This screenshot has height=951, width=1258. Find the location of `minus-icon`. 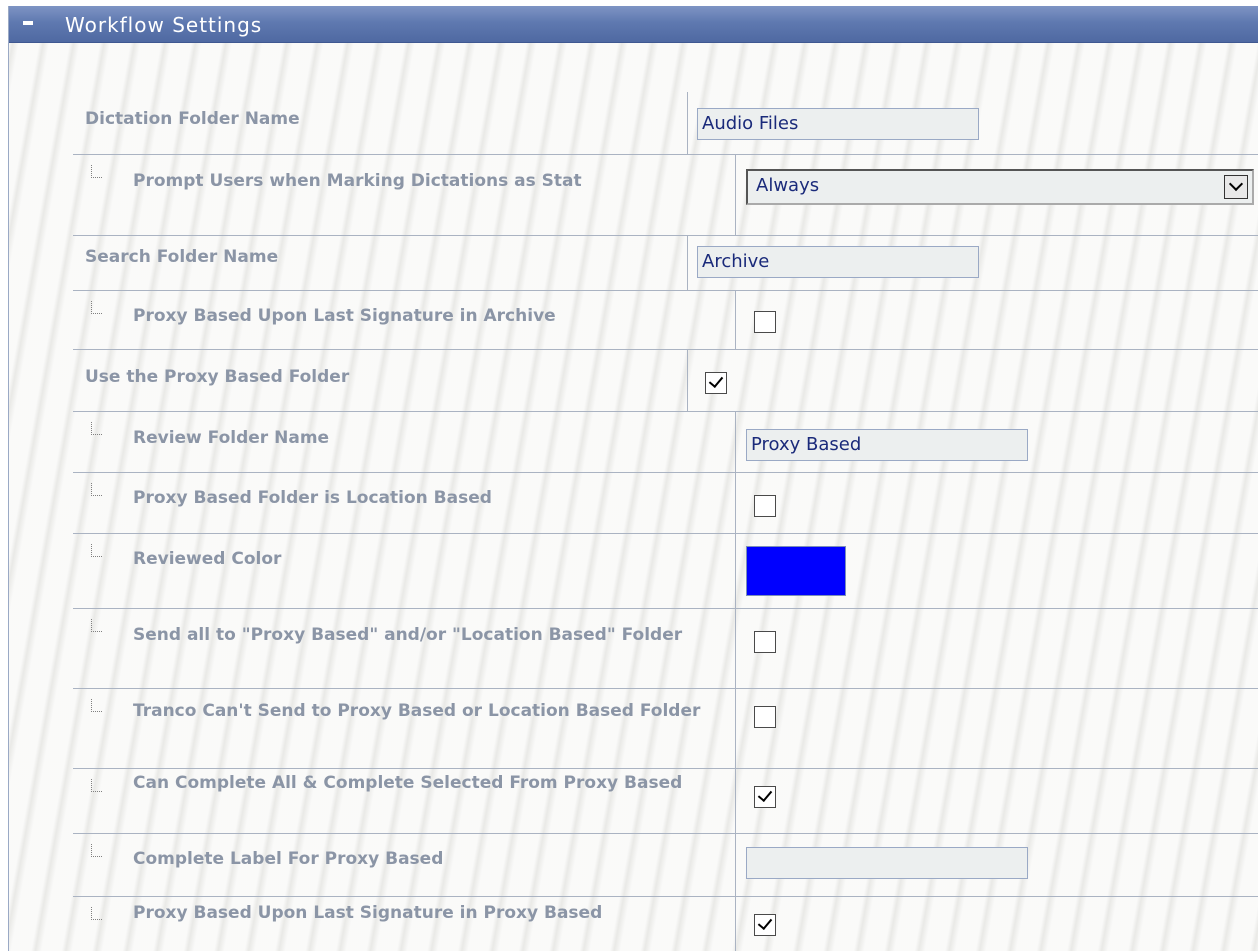

minus-icon is located at coordinates (28, 23).